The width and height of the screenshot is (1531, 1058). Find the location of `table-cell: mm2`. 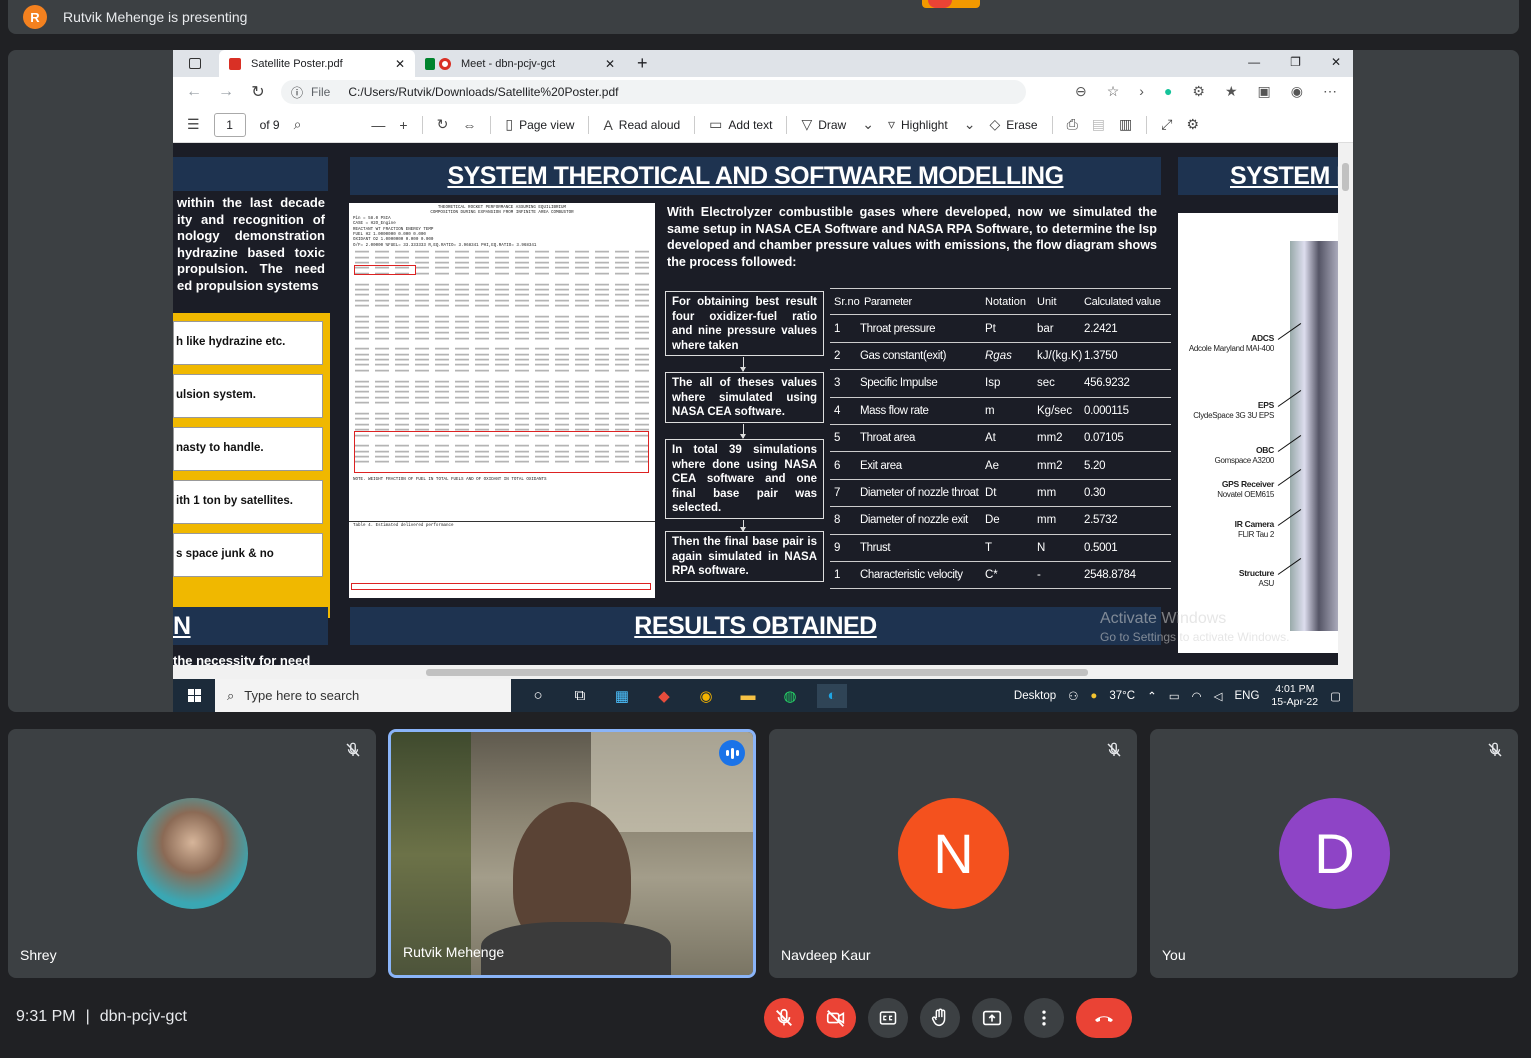

table-cell: mm2 is located at coordinates (1050, 465).